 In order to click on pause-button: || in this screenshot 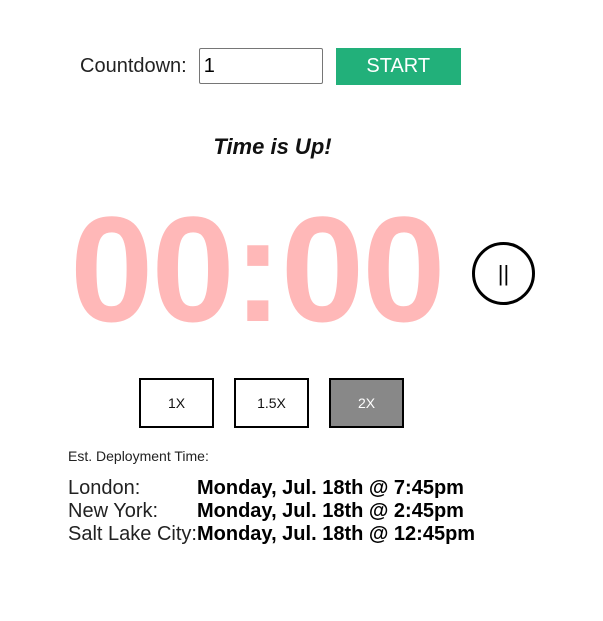, I will do `click(503, 273)`.